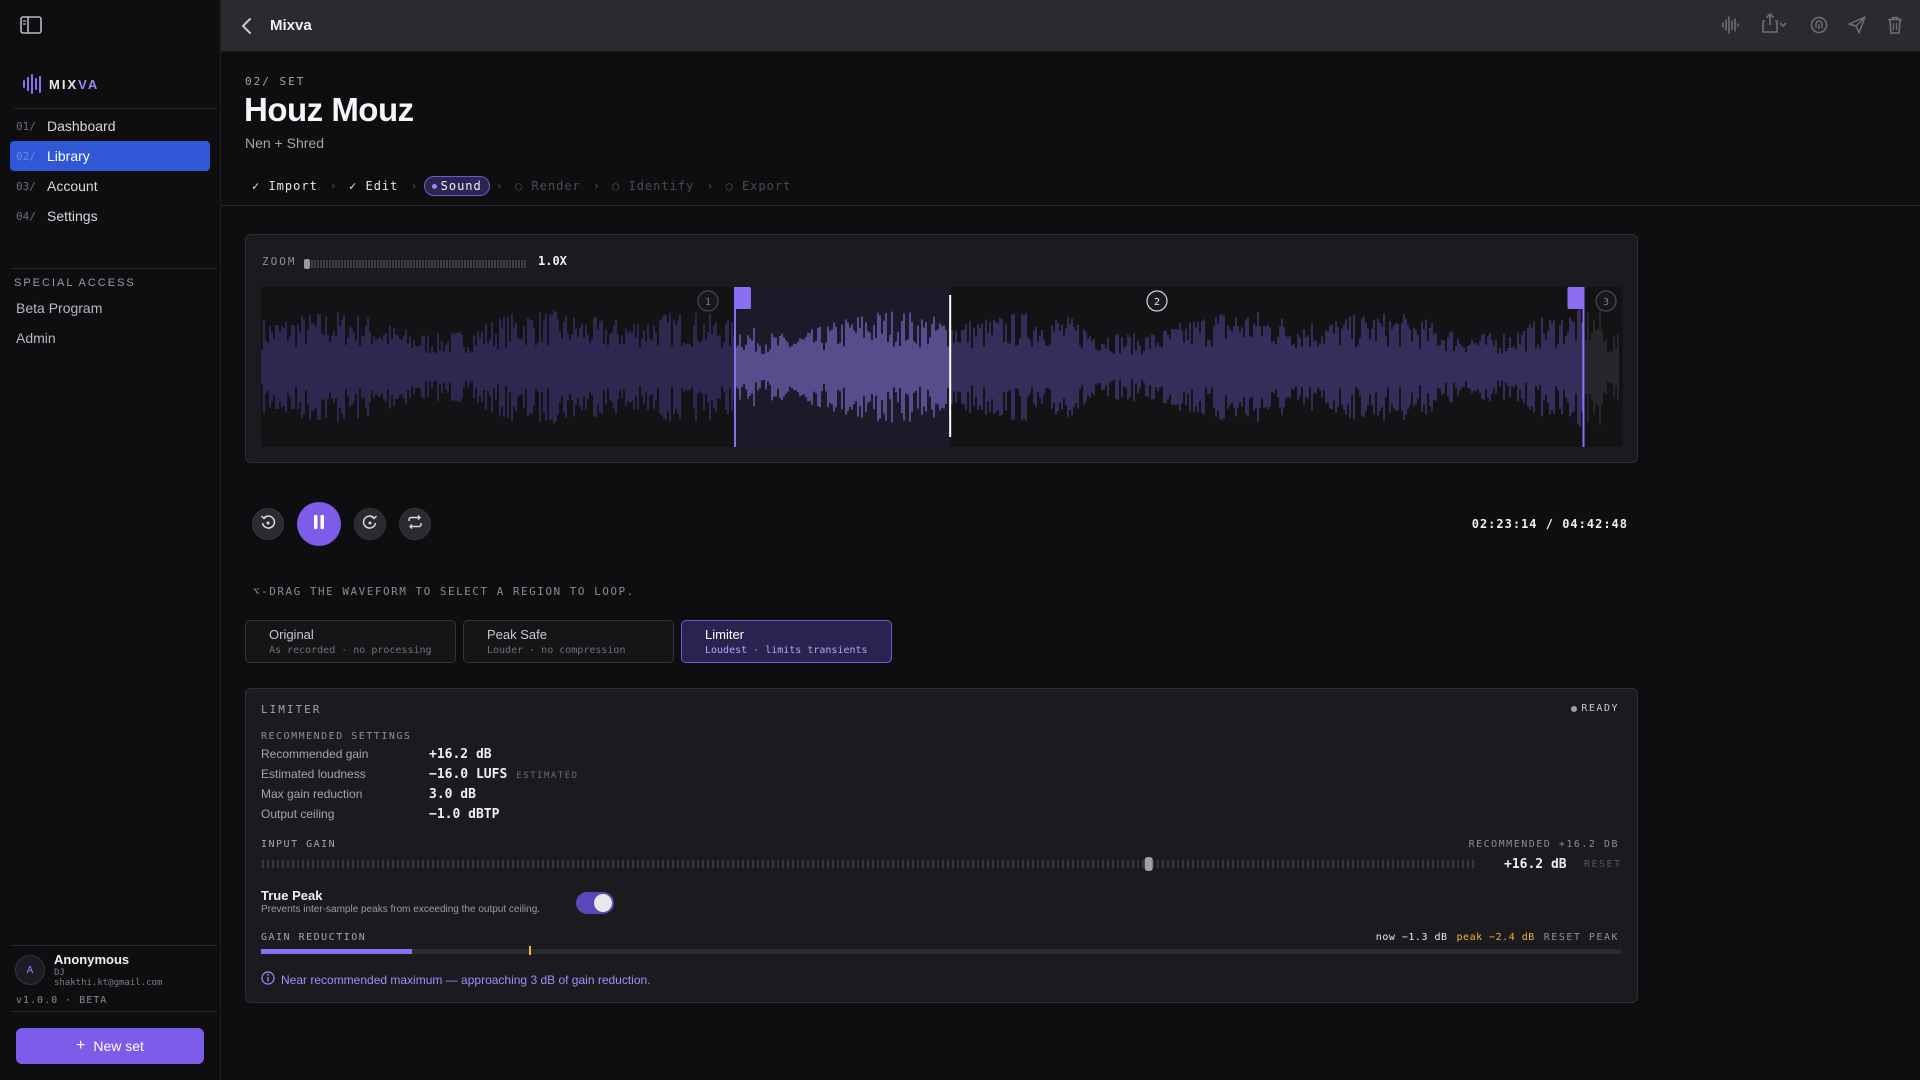 The image size is (1920, 1080). I want to click on time-readout: 02:23:14 / 04:42:48, so click(1549, 524).